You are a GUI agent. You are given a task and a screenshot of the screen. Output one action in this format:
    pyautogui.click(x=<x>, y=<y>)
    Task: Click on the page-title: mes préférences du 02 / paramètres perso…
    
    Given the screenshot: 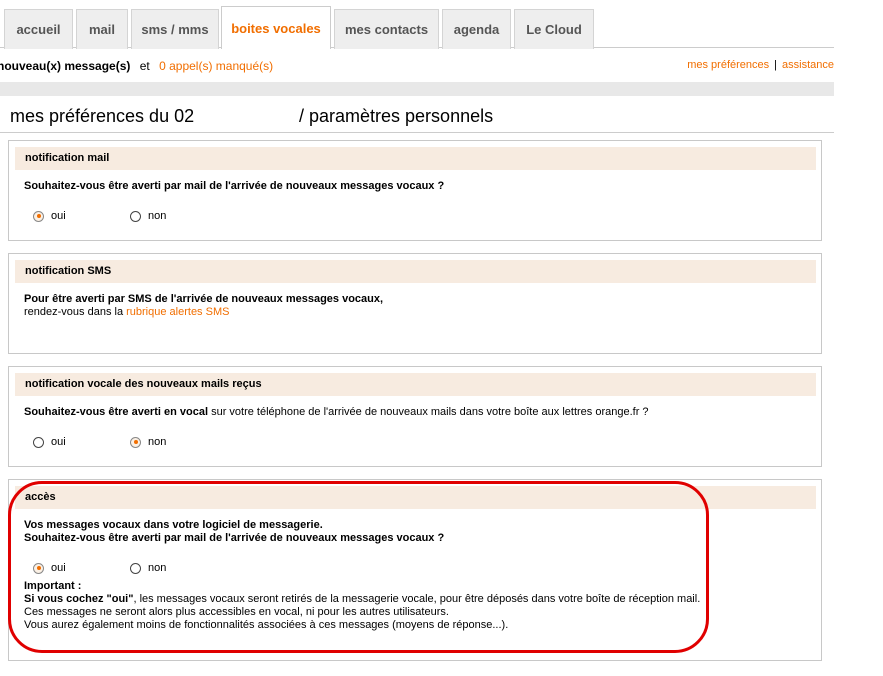 What is the action you would take?
    pyautogui.click(x=251, y=116)
    